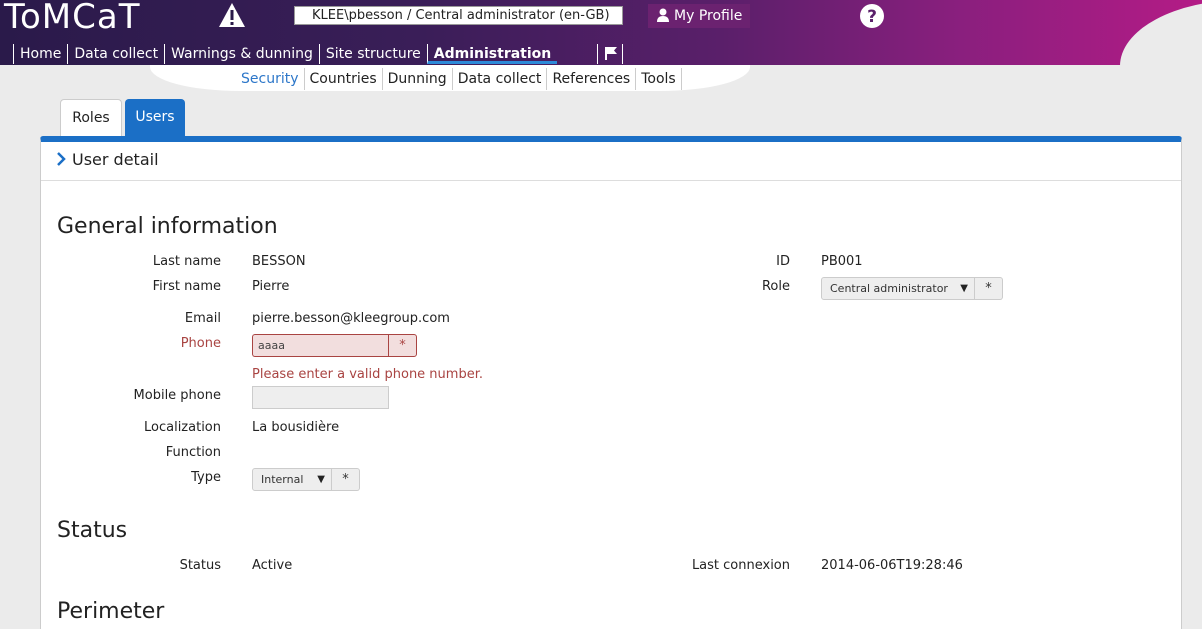  I want to click on nav-warnings-dunning: Warnings & dunning, so click(241, 54).